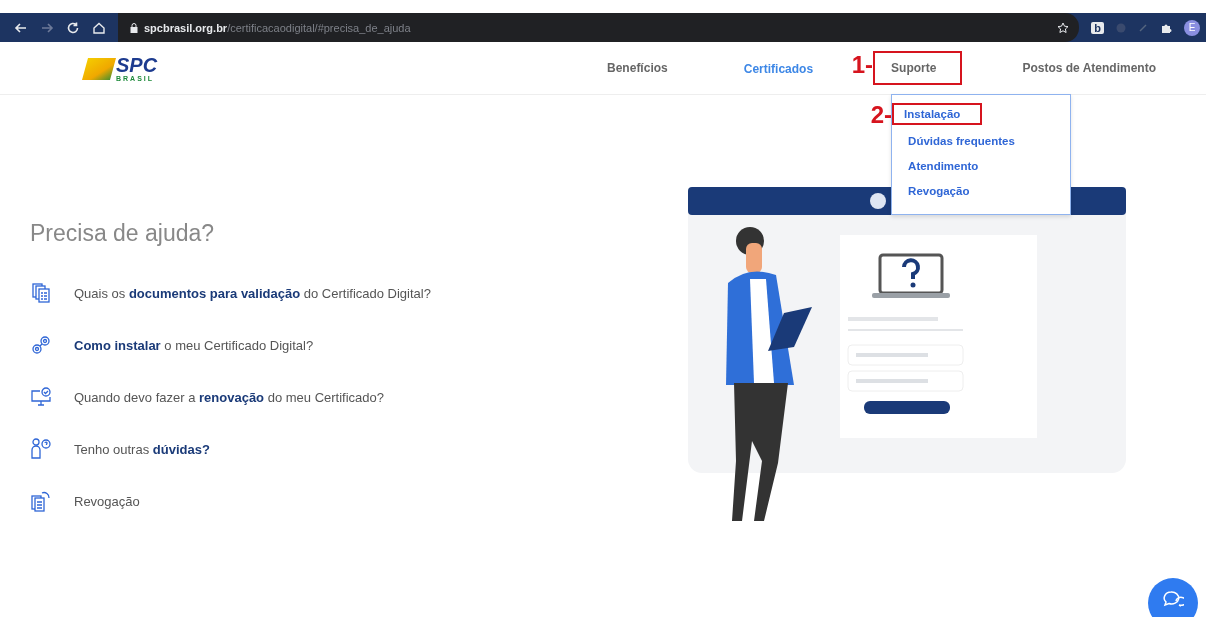 The height and width of the screenshot is (617, 1206). What do you see at coordinates (918, 68) in the screenshot?
I see `nav-link: Suporte` at bounding box center [918, 68].